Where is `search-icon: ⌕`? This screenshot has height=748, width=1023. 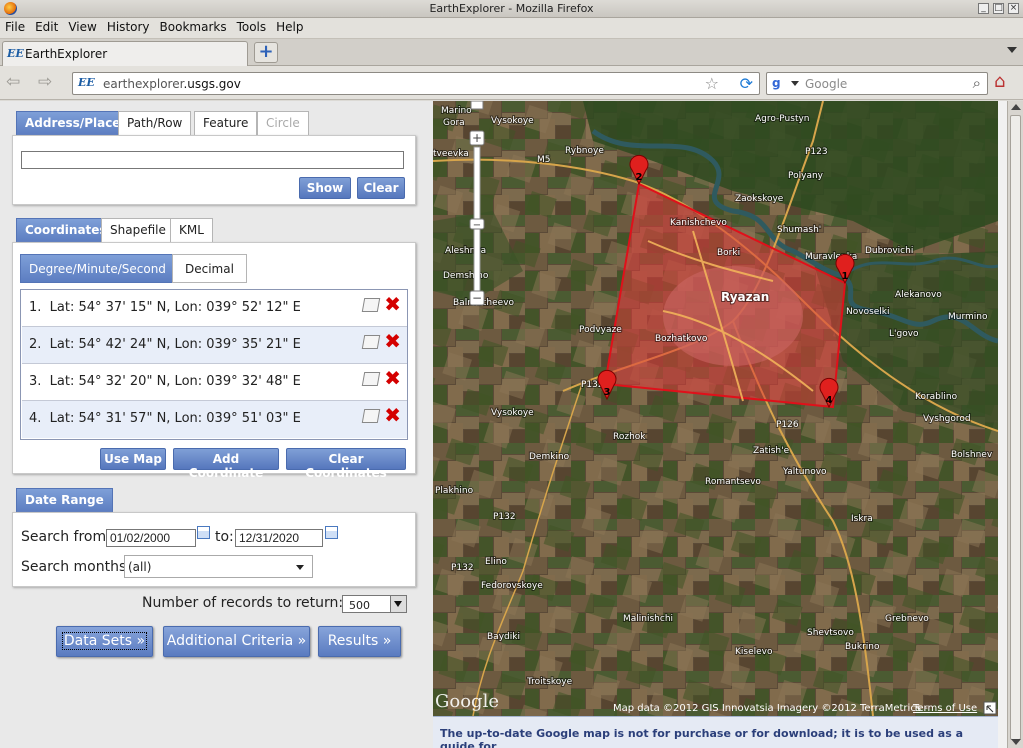 search-icon: ⌕ is located at coordinates (977, 83).